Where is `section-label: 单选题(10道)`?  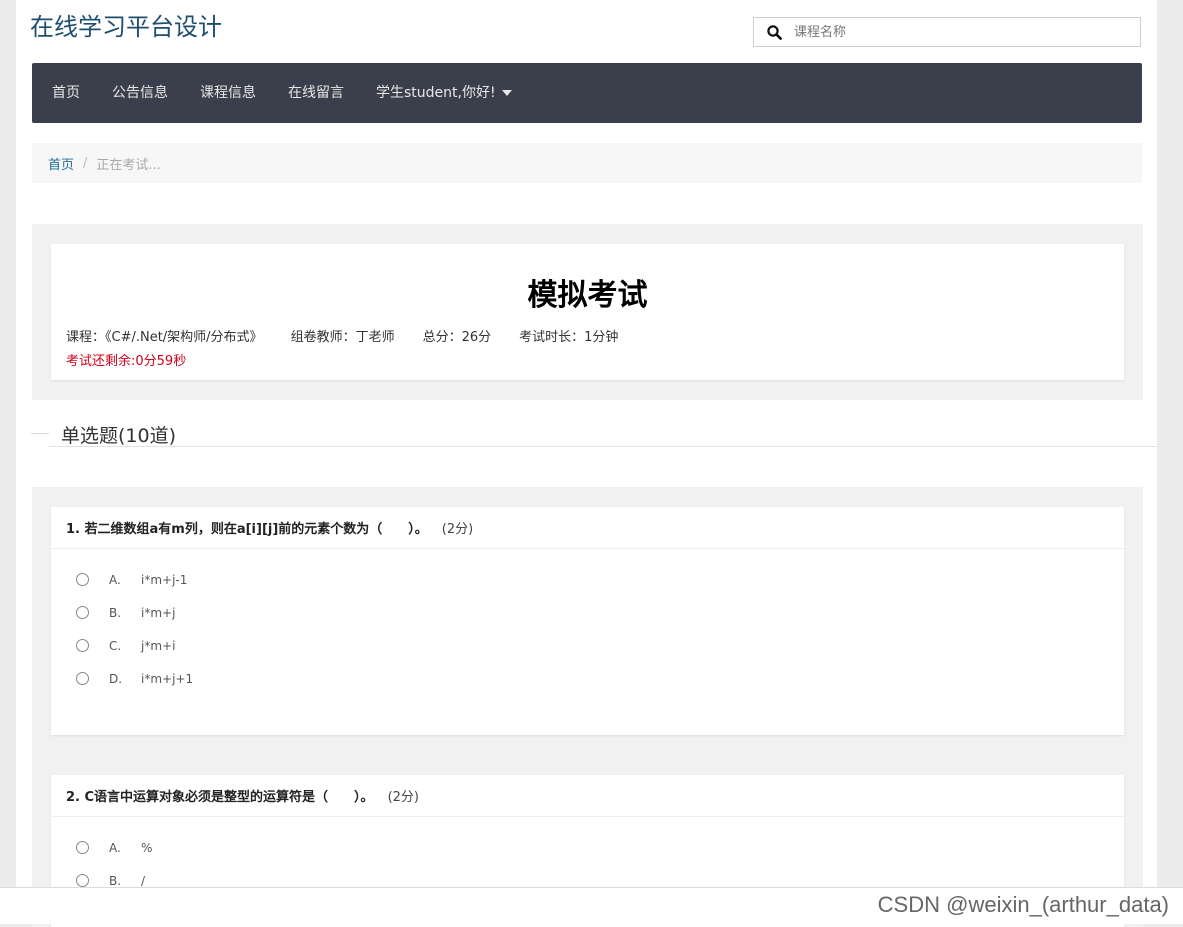
section-label: 单选题(10道) is located at coordinates (119, 436).